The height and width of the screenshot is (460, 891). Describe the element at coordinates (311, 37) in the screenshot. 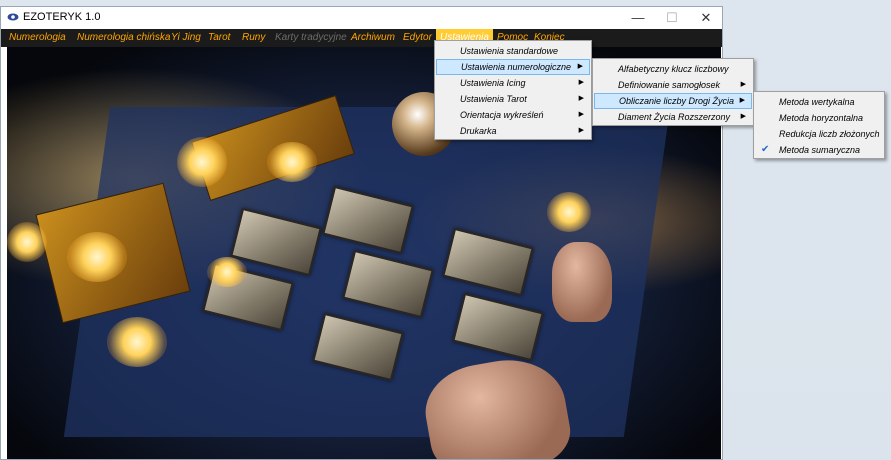

I see `menu-karty-tradycyjne: Karty tradycyjne` at that location.